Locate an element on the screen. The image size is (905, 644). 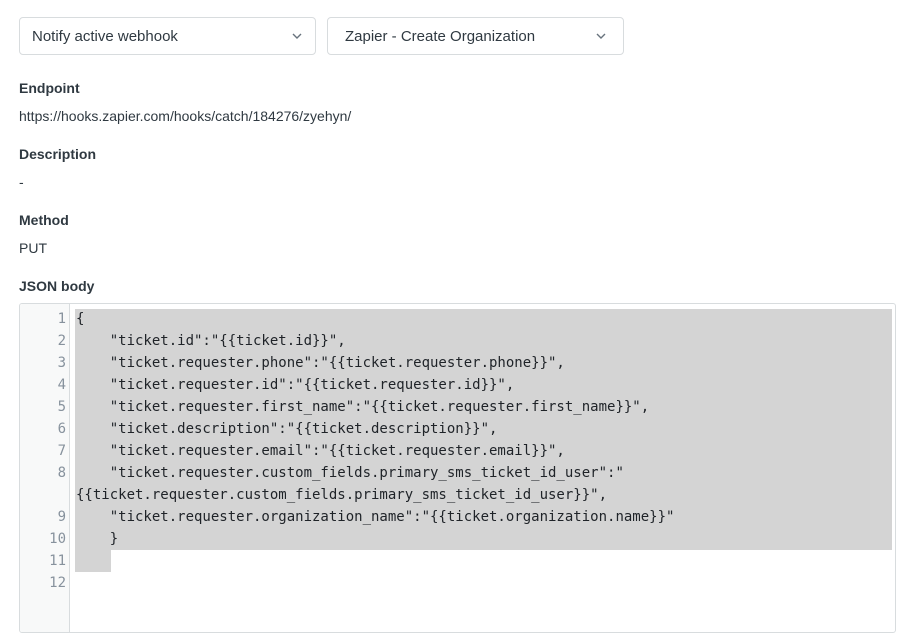
line-number: 5 is located at coordinates (61, 407).